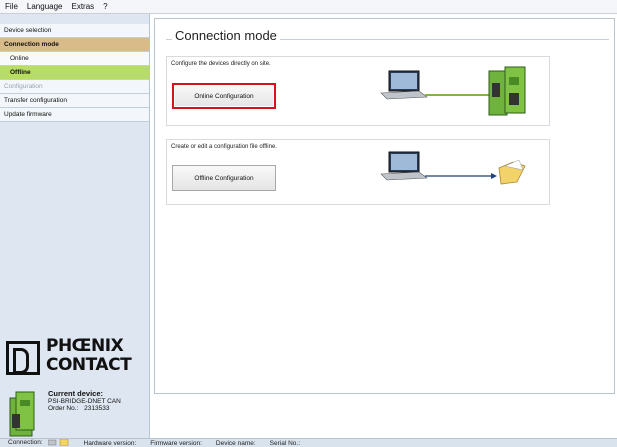 Image resolution: width=617 pixels, height=447 pixels. Describe the element at coordinates (110, 443) in the screenshot. I see `status-hardware-version: Hardware version:` at that location.